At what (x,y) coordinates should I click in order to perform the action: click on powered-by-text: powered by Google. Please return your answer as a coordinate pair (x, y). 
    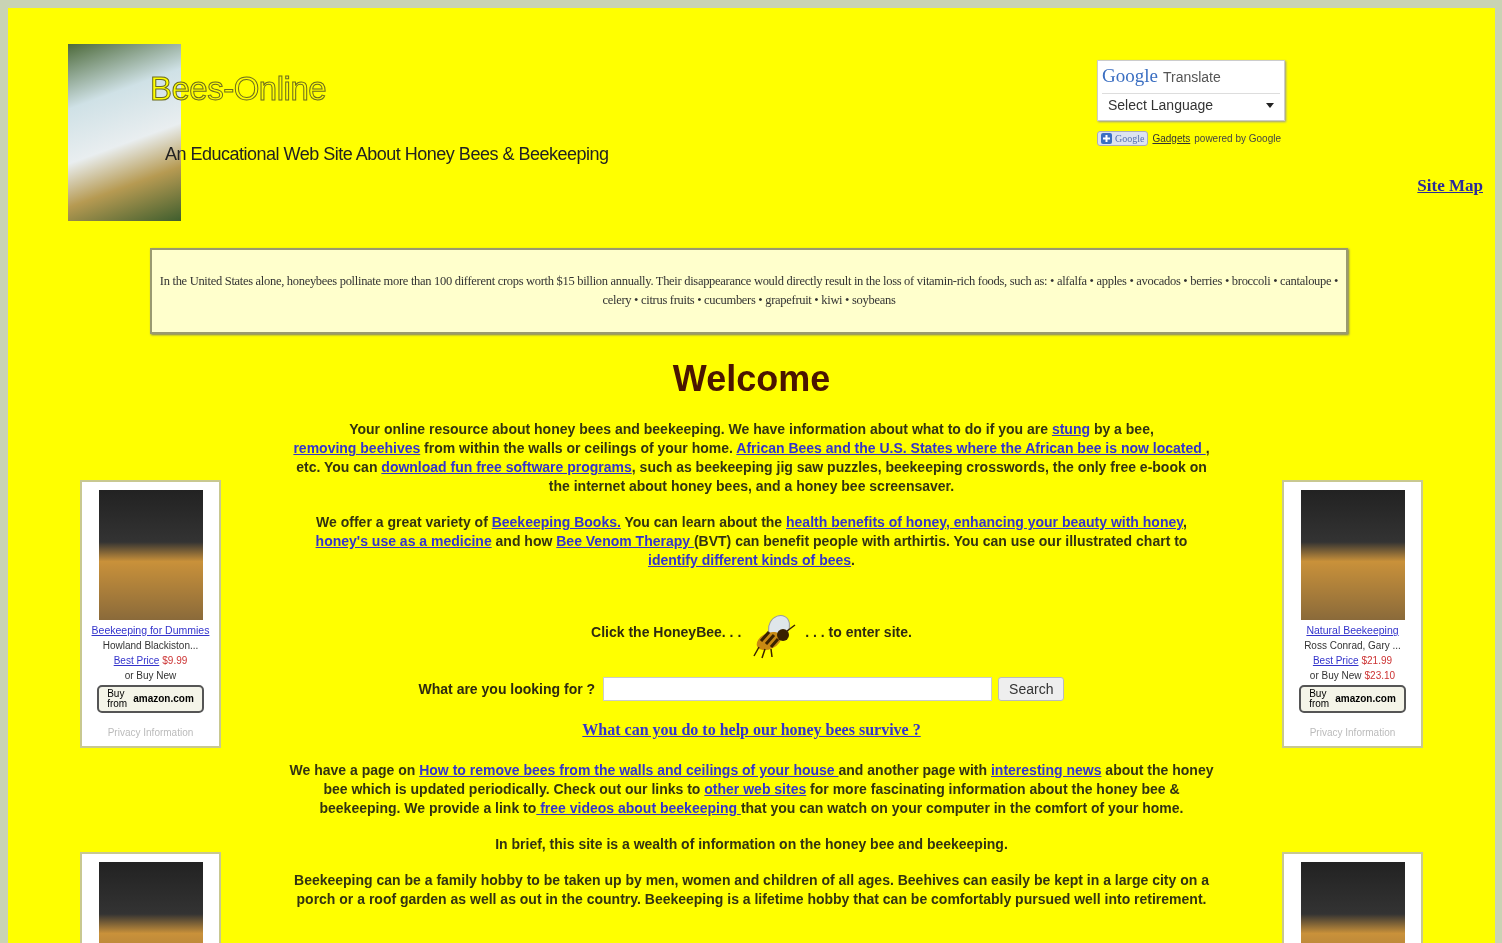
    Looking at the image, I should click on (1237, 138).